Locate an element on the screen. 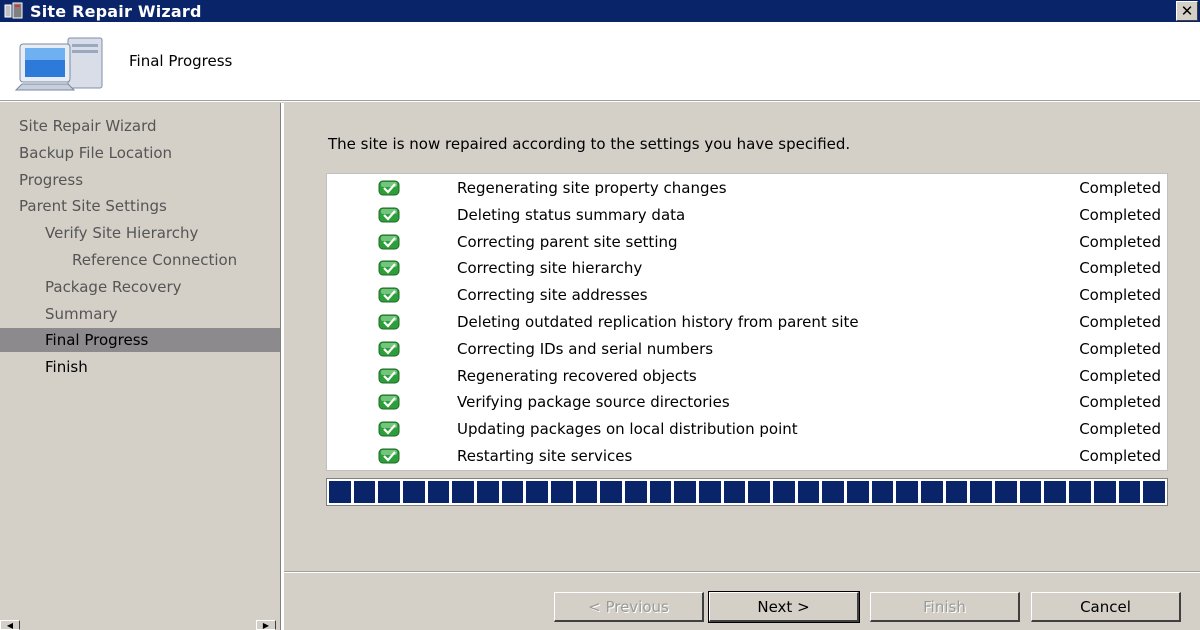 Image resolution: width=1200 pixels, height=630 pixels. scroll-left-icon: ◀ is located at coordinates (10, 625).